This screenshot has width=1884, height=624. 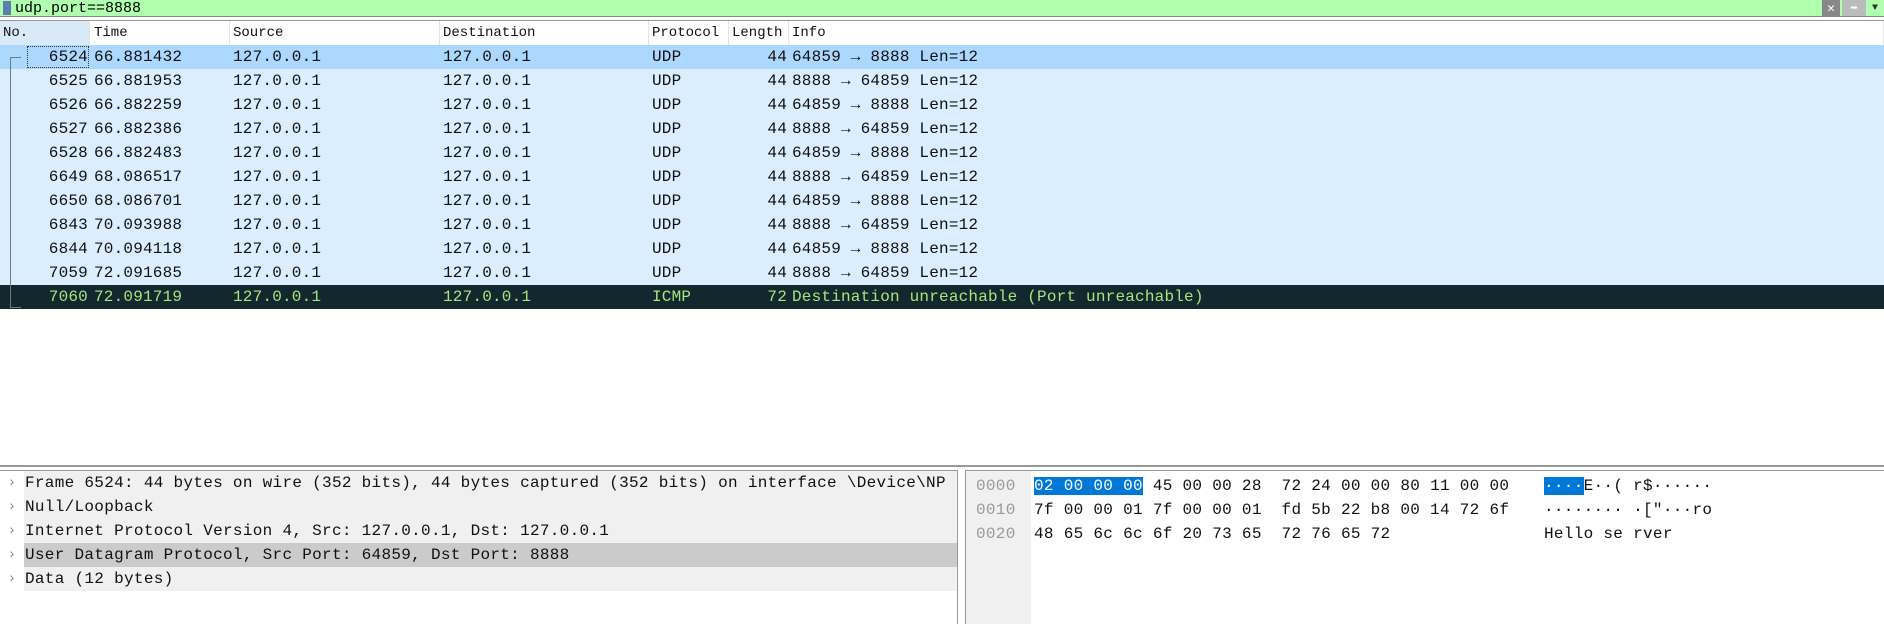 I want to click on conversation-bracket, so click(x=16, y=182).